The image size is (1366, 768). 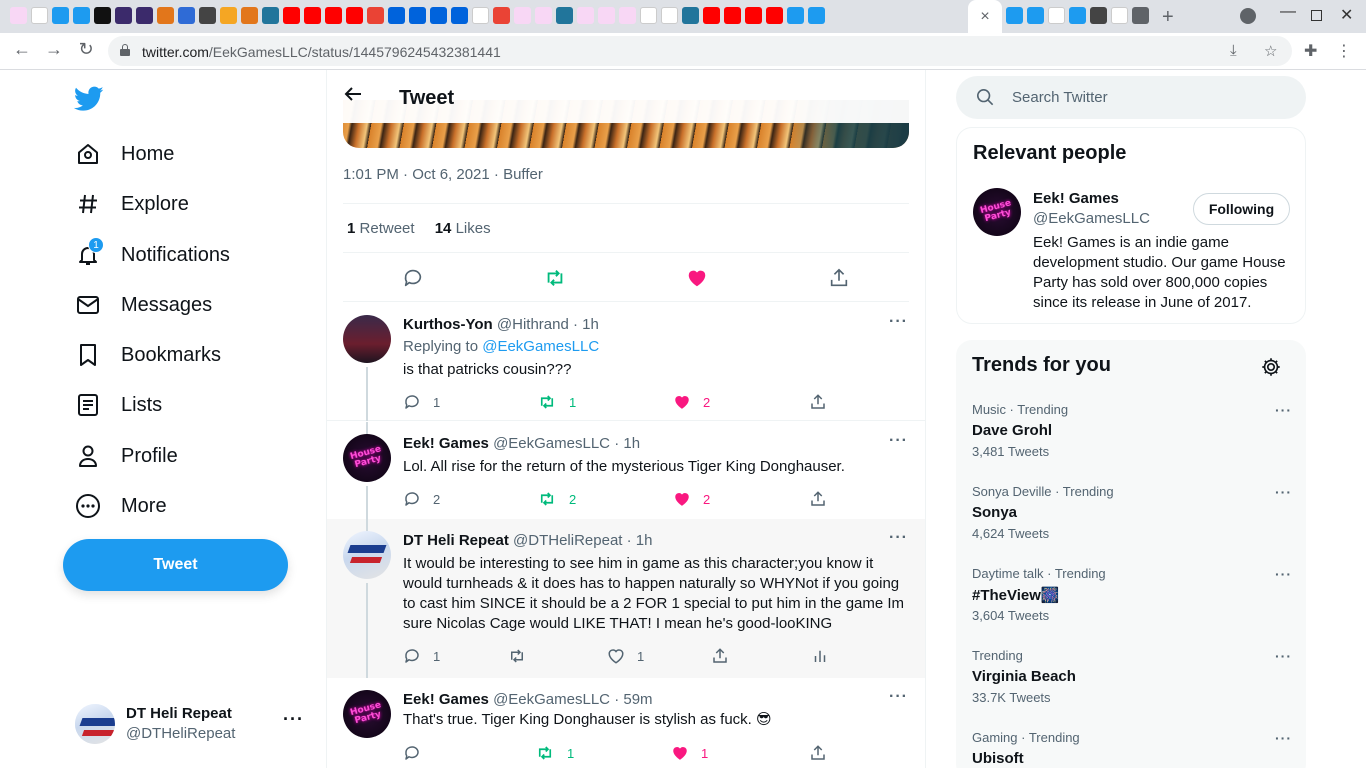 What do you see at coordinates (375, 15) in the screenshot?
I see `gmail-favicon` at bounding box center [375, 15].